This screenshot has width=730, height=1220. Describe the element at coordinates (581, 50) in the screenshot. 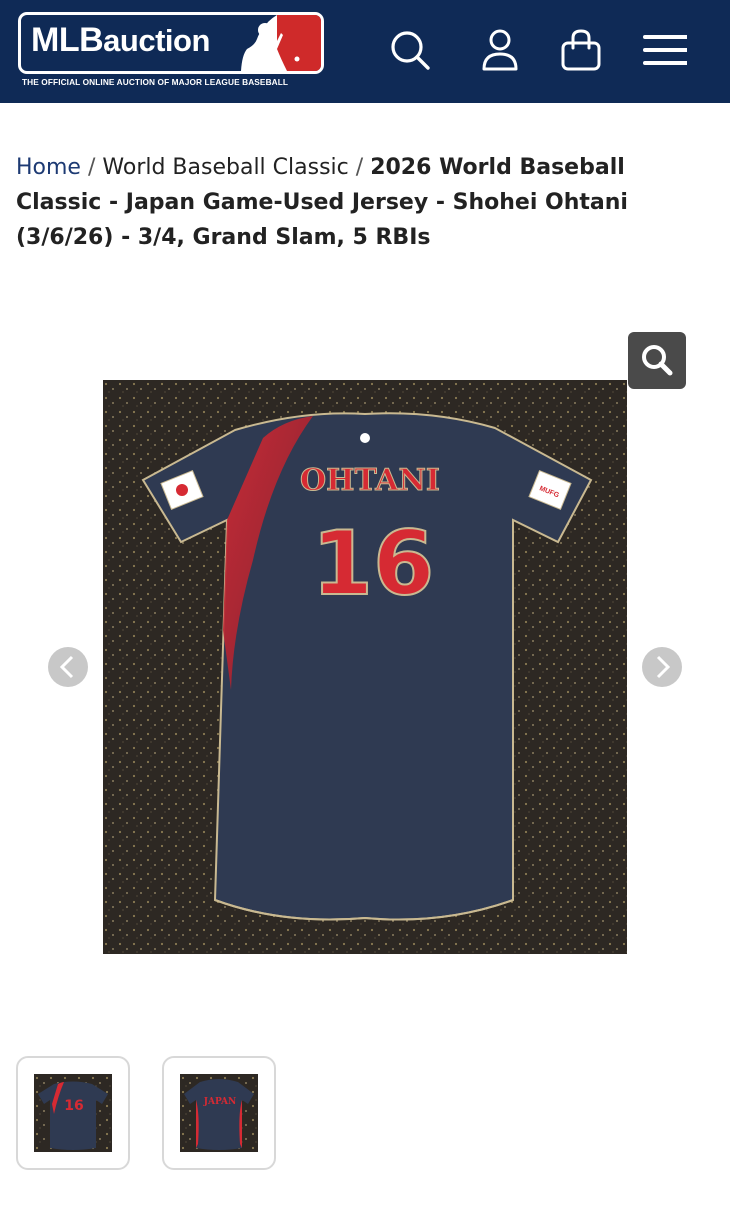

I see `cart-icon` at that location.